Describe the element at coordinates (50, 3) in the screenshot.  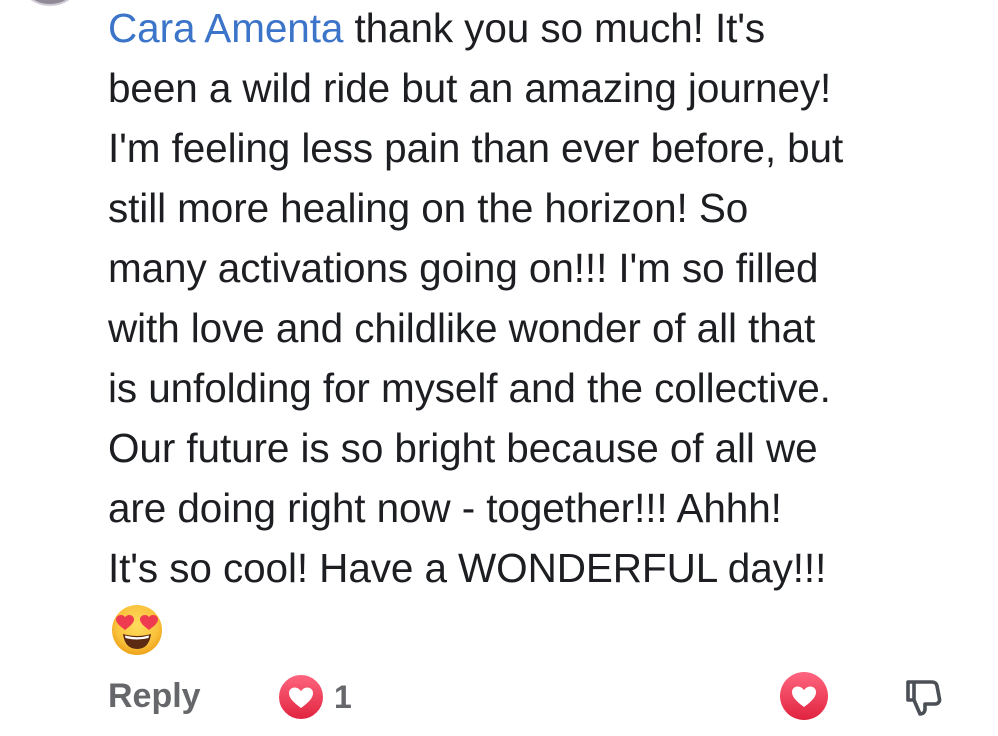
I see `avatar` at that location.